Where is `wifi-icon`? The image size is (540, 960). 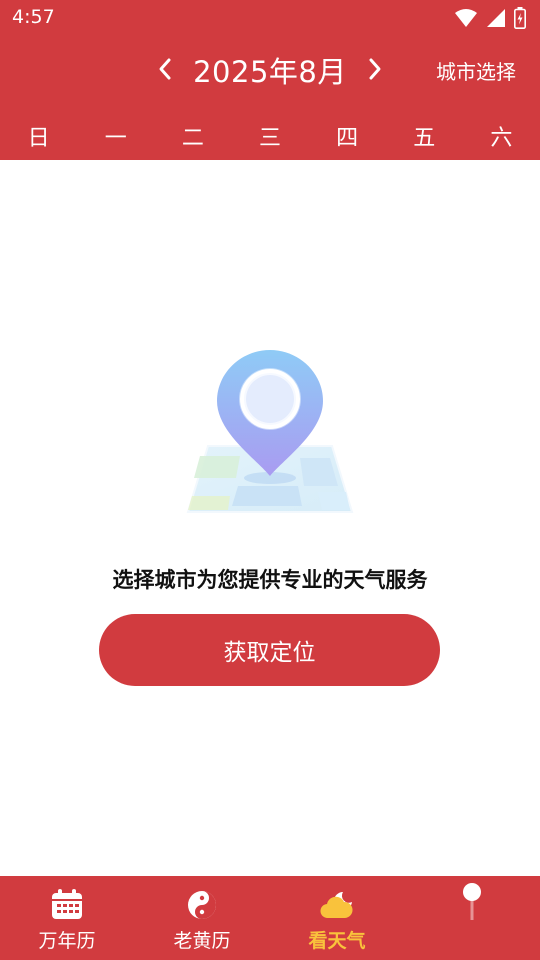 wifi-icon is located at coordinates (466, 18).